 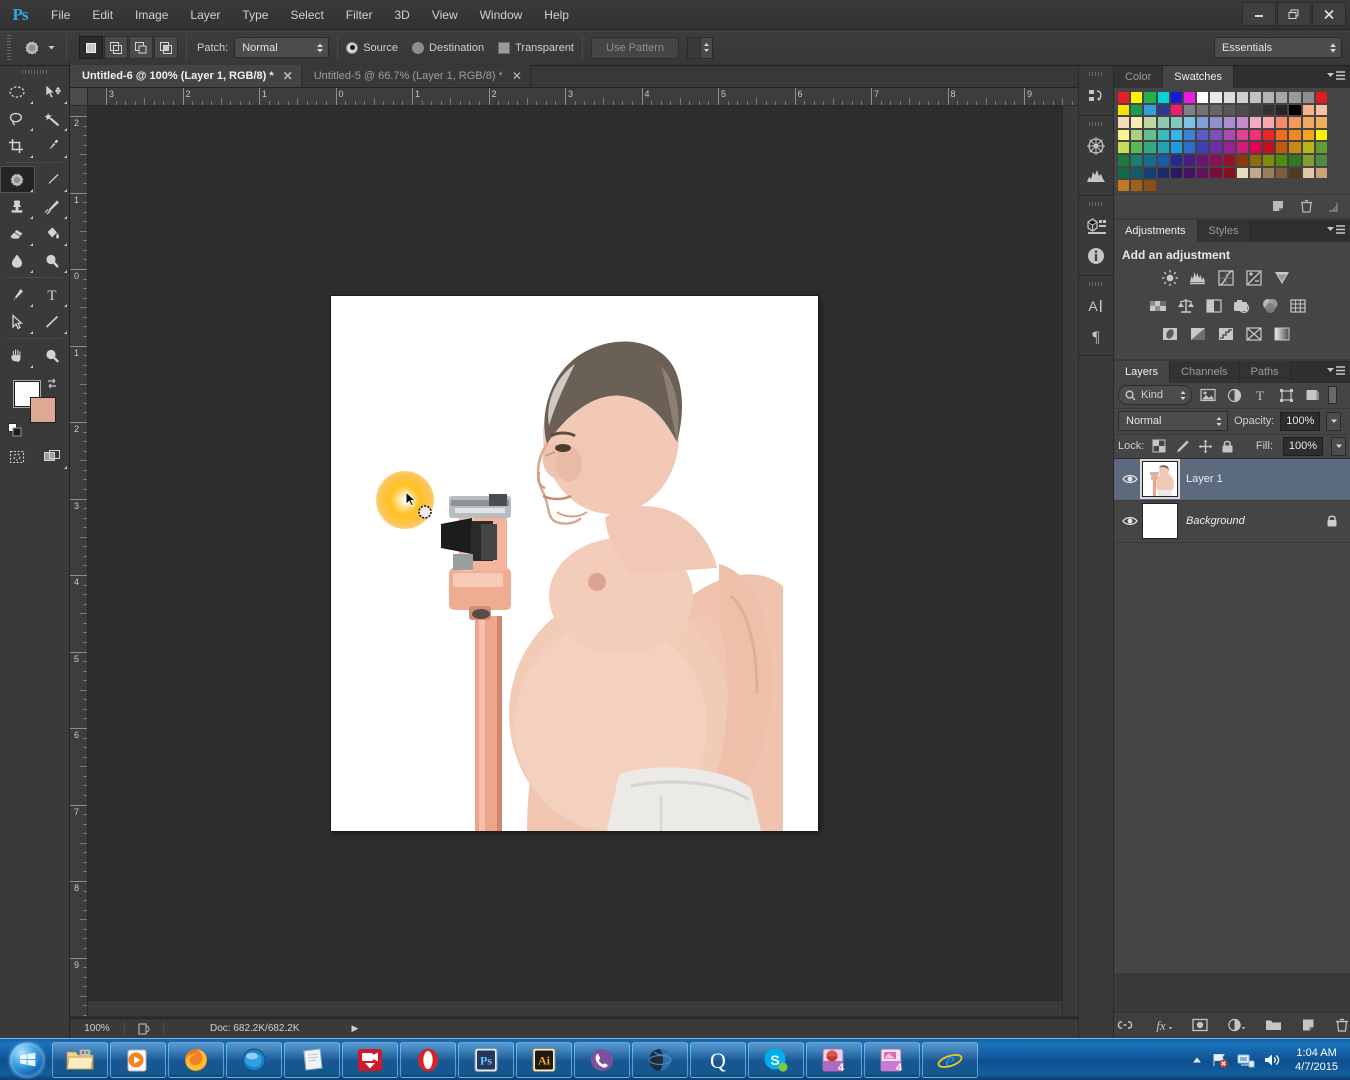 I want to click on lock-position-icon, so click(x=1205, y=446).